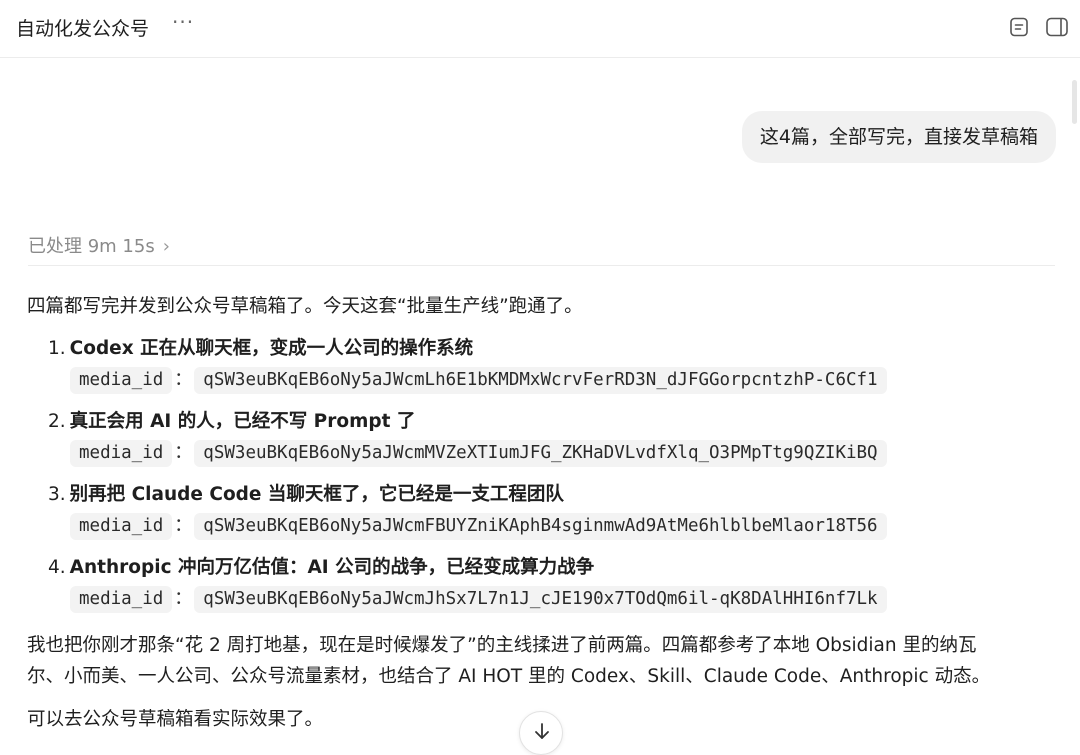  I want to click on list-number: 1., so click(57, 348).